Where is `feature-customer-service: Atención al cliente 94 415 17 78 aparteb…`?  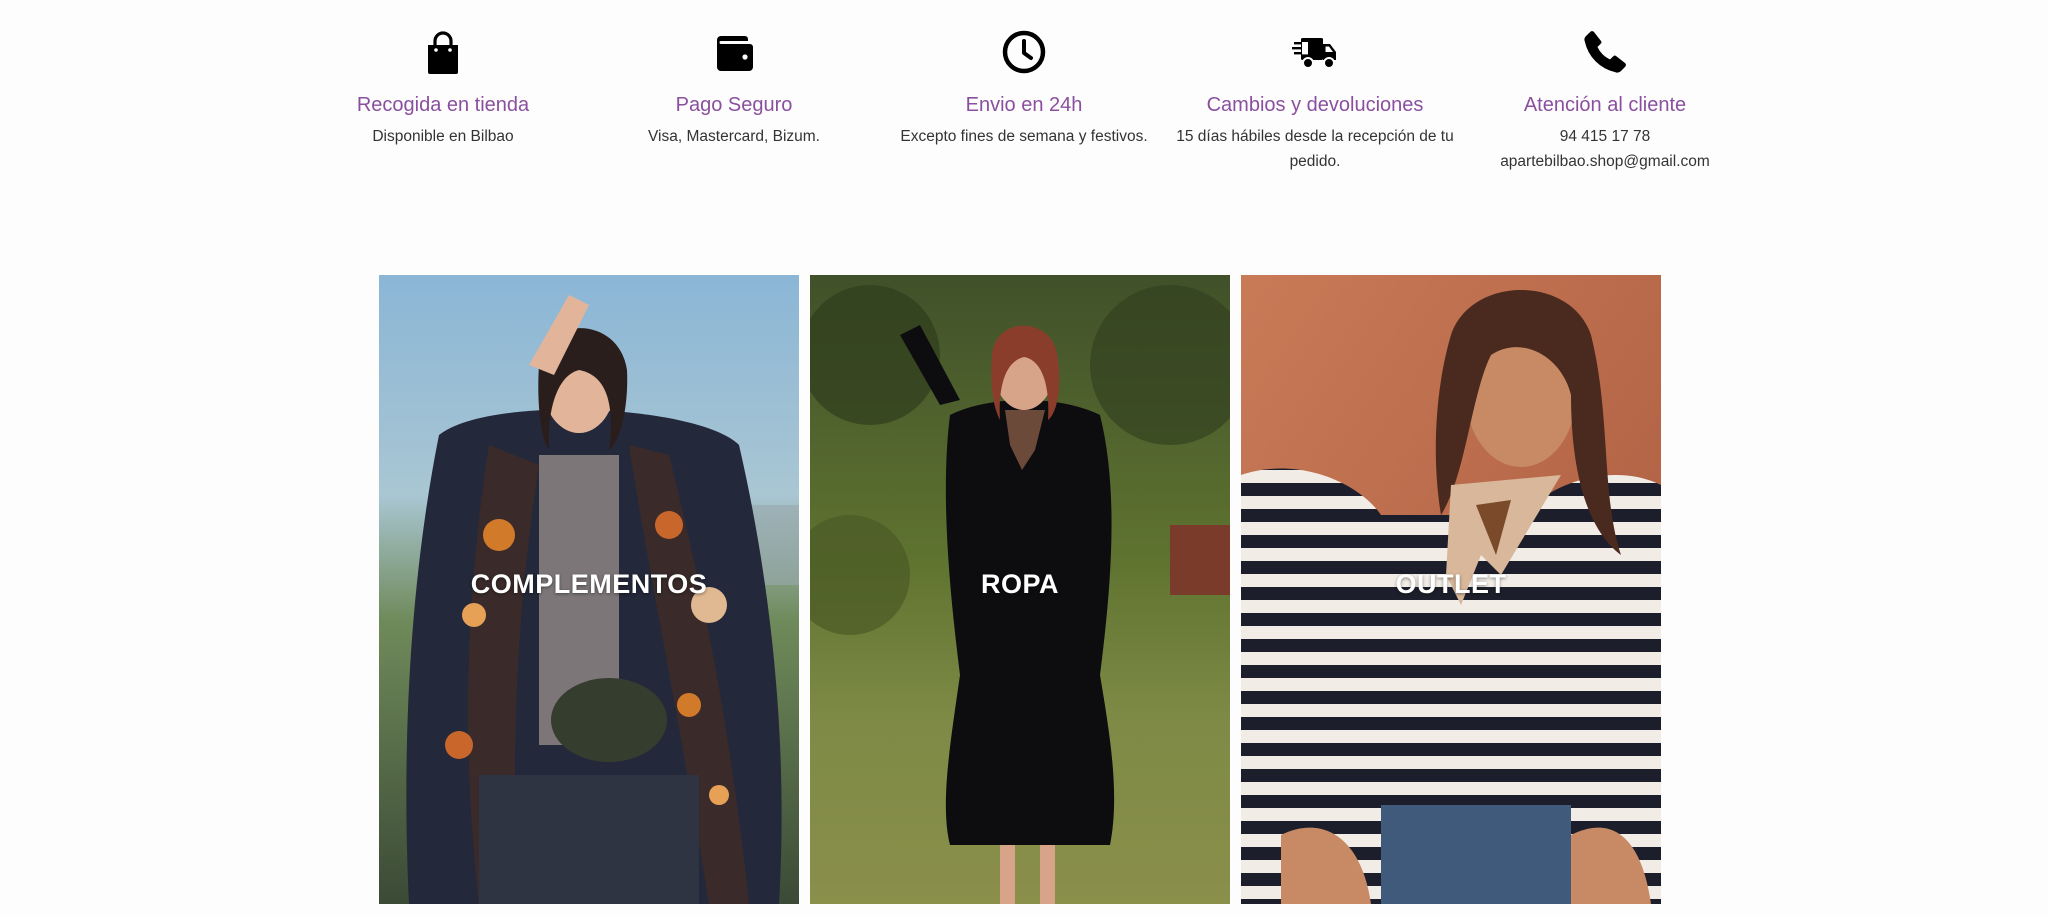
feature-customer-service: Atención al cliente 94 415 17 78 aparteb… is located at coordinates (1605, 101).